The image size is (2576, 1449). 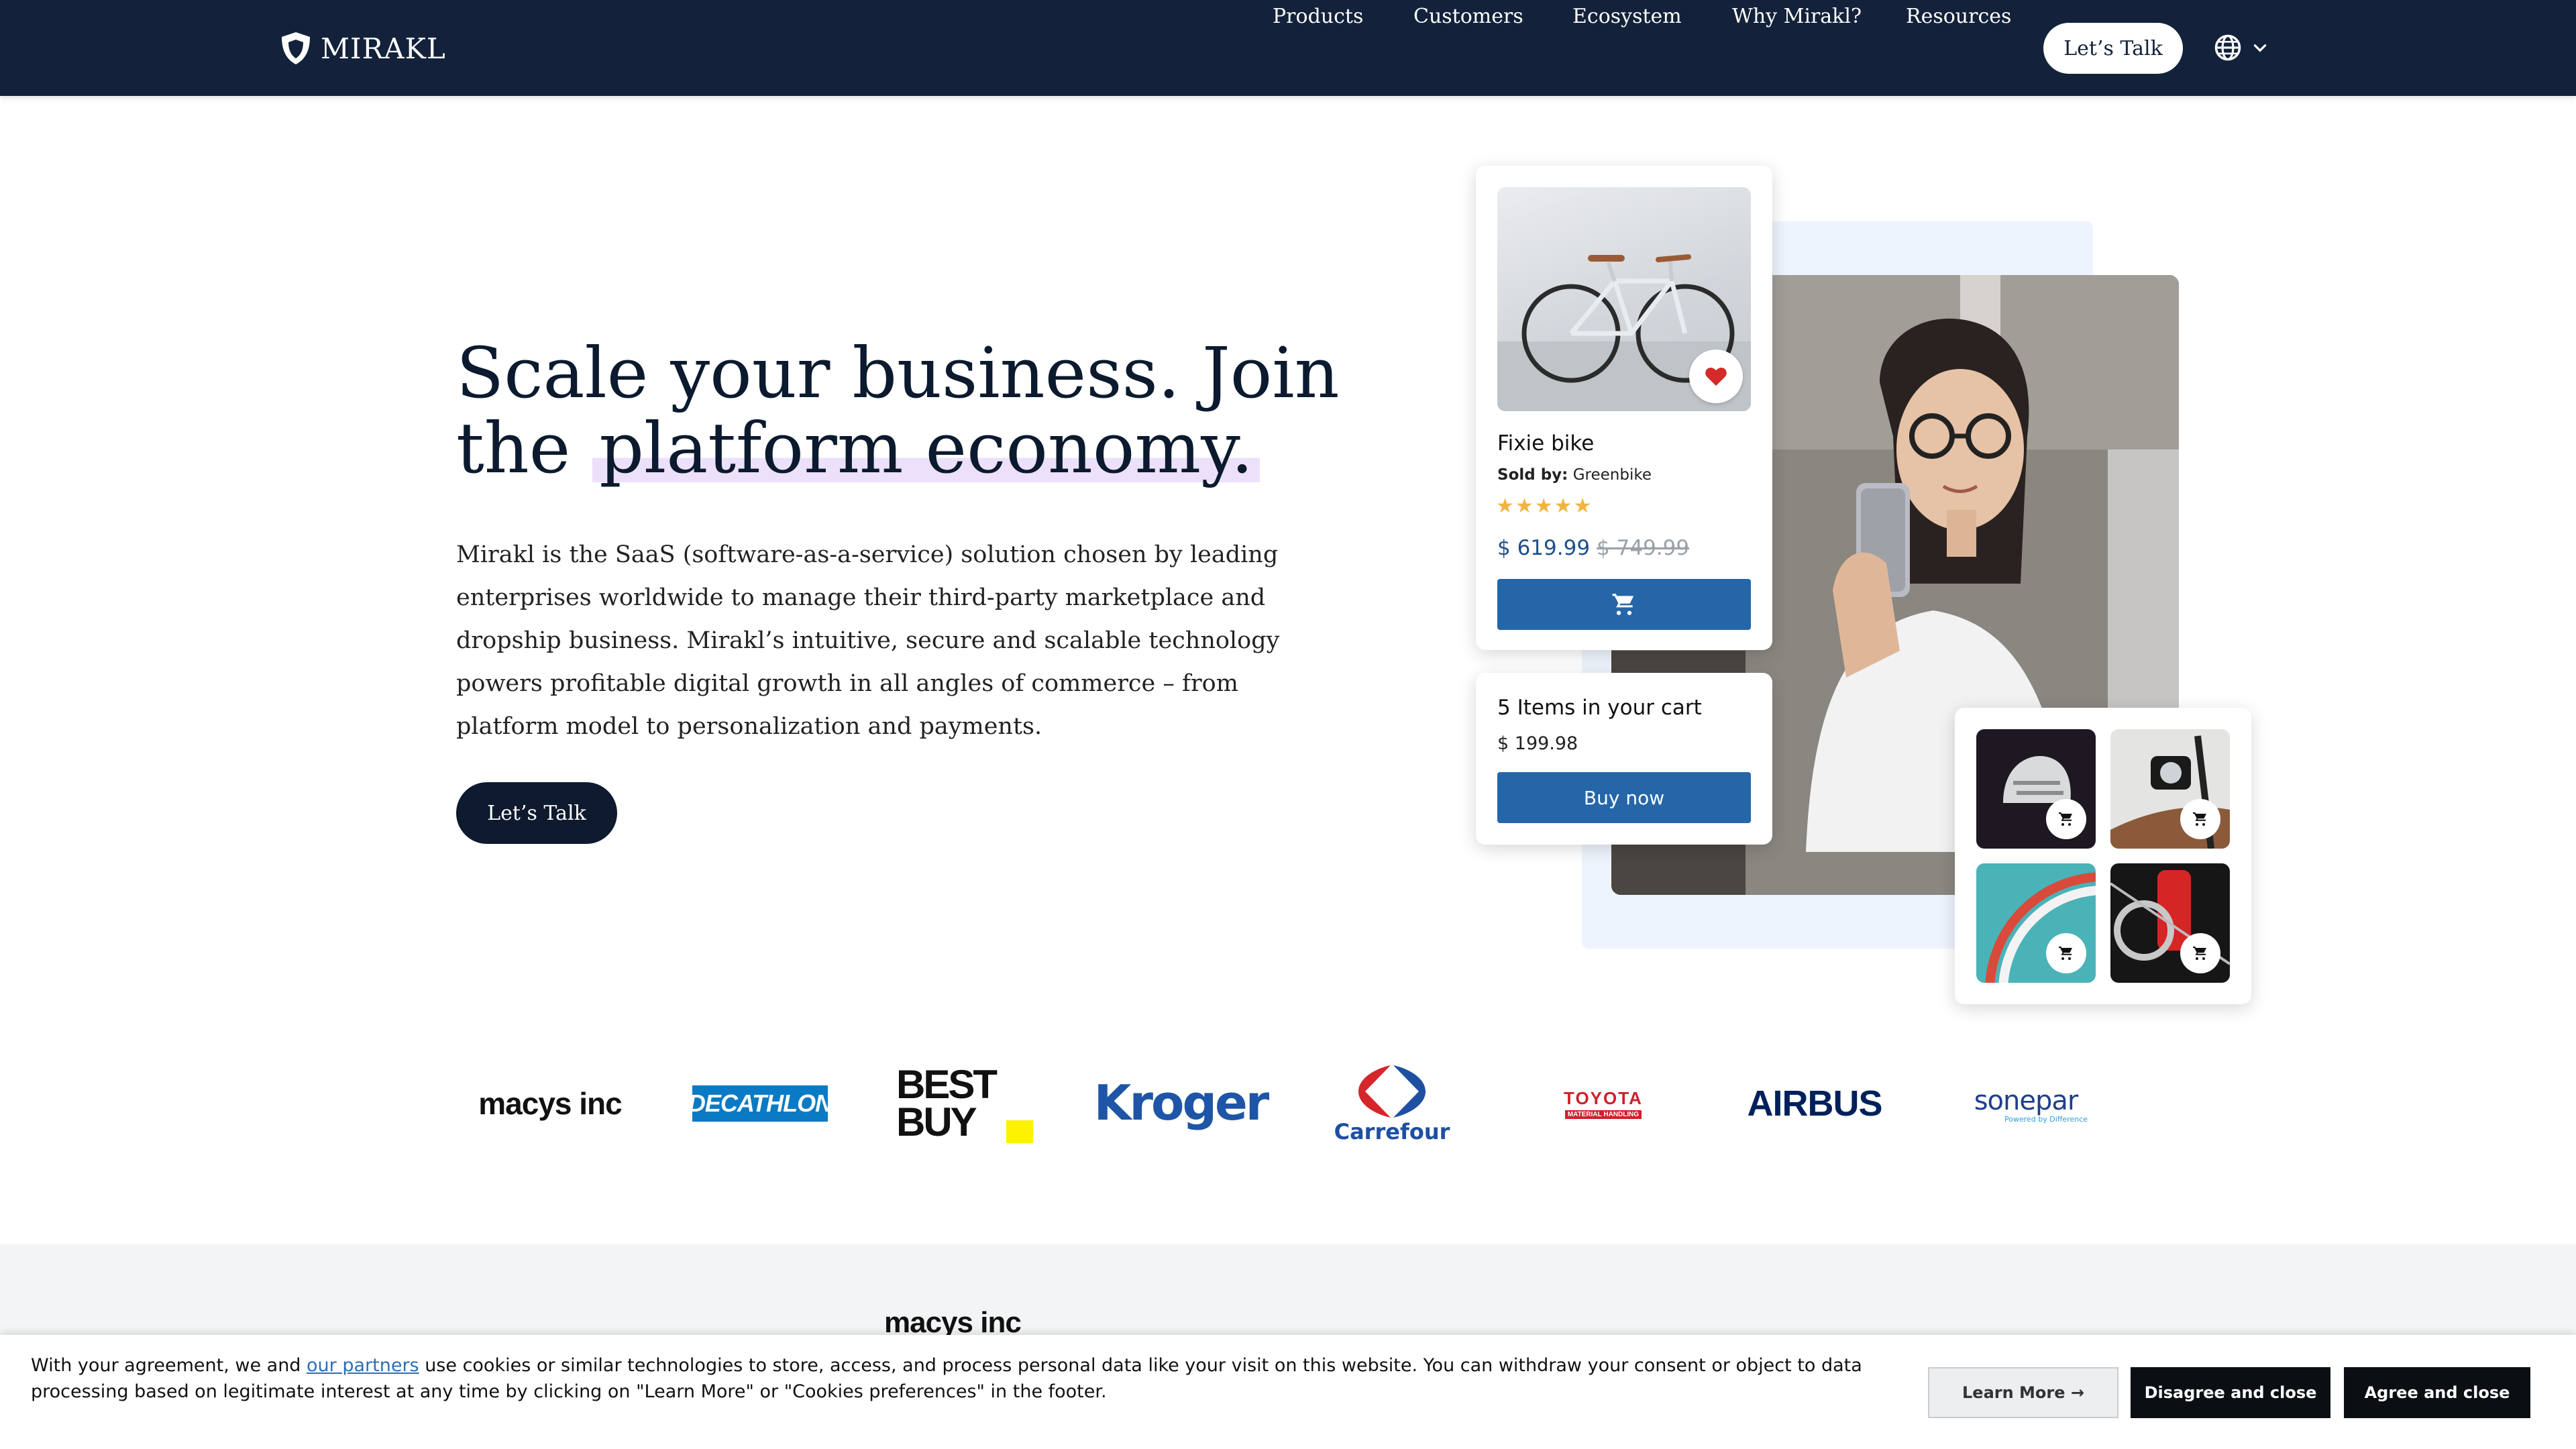 What do you see at coordinates (1643, 548) in the screenshot?
I see `old-price: $ 749.99` at bounding box center [1643, 548].